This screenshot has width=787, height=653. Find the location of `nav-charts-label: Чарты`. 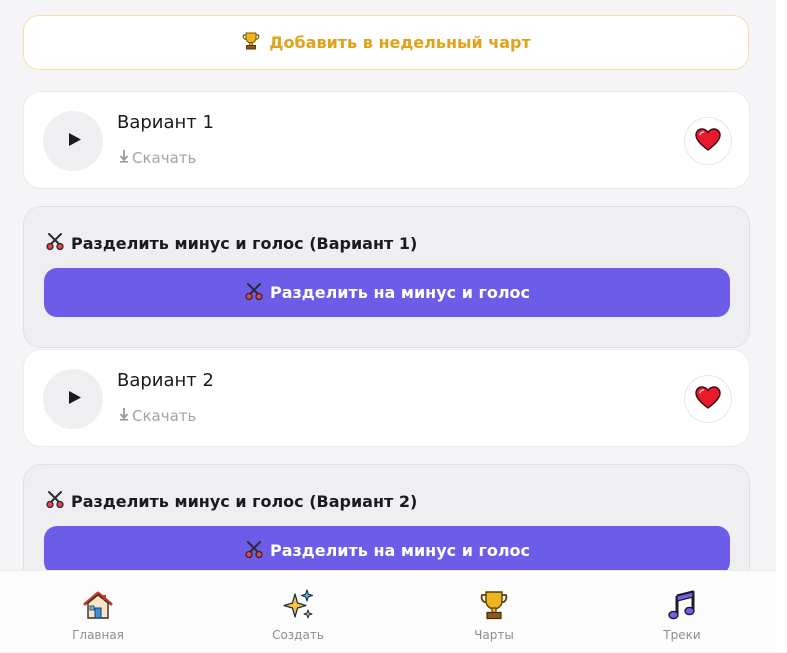

nav-charts-label: Чарты is located at coordinates (494, 635).